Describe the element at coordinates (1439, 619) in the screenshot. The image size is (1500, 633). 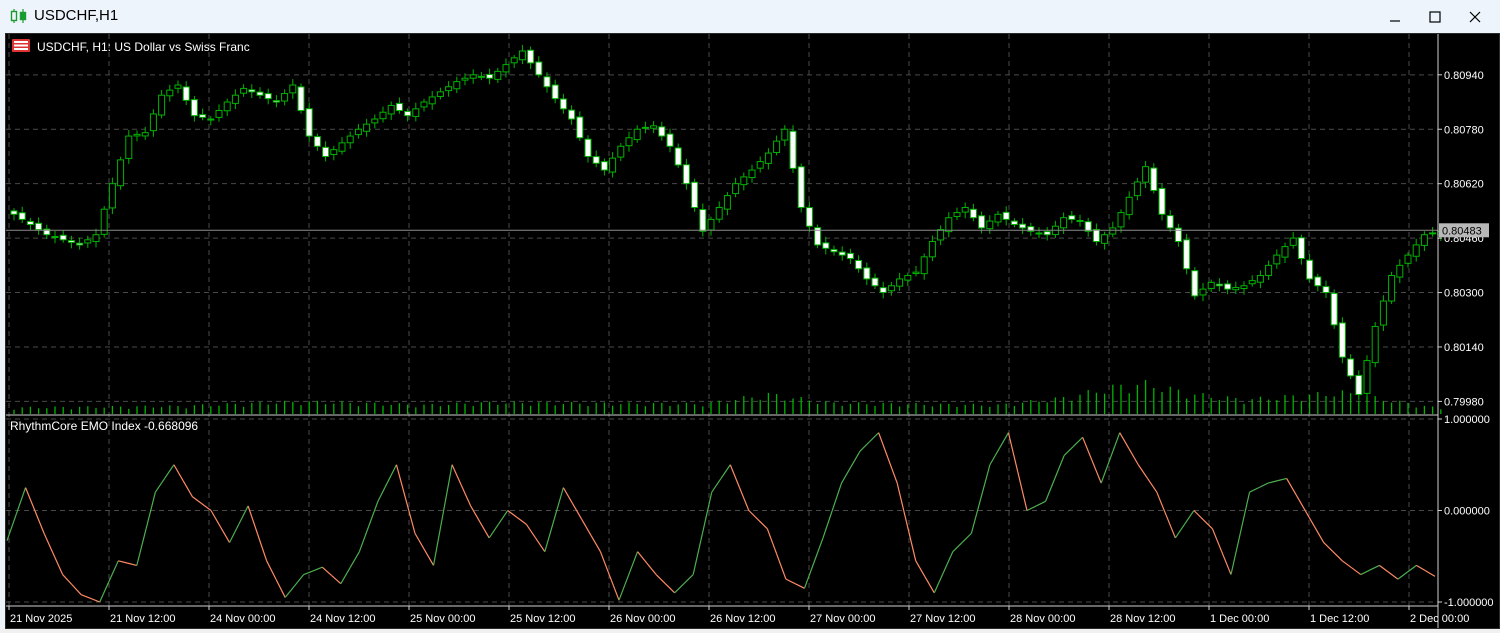
I see `time-tick-label: 2 Dec 00:00` at that location.